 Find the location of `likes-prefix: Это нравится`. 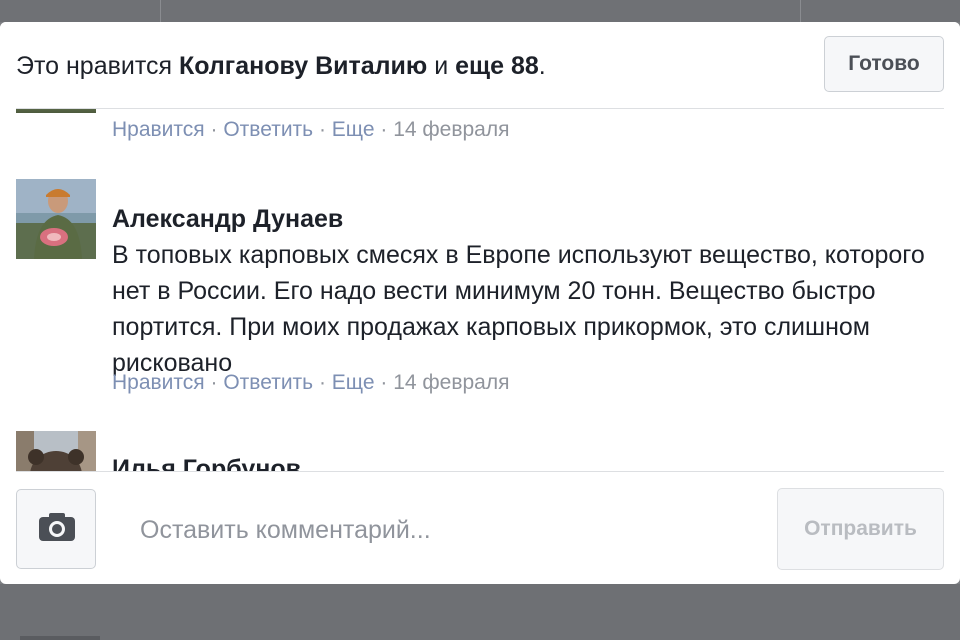

likes-prefix: Это нравится is located at coordinates (98, 66).